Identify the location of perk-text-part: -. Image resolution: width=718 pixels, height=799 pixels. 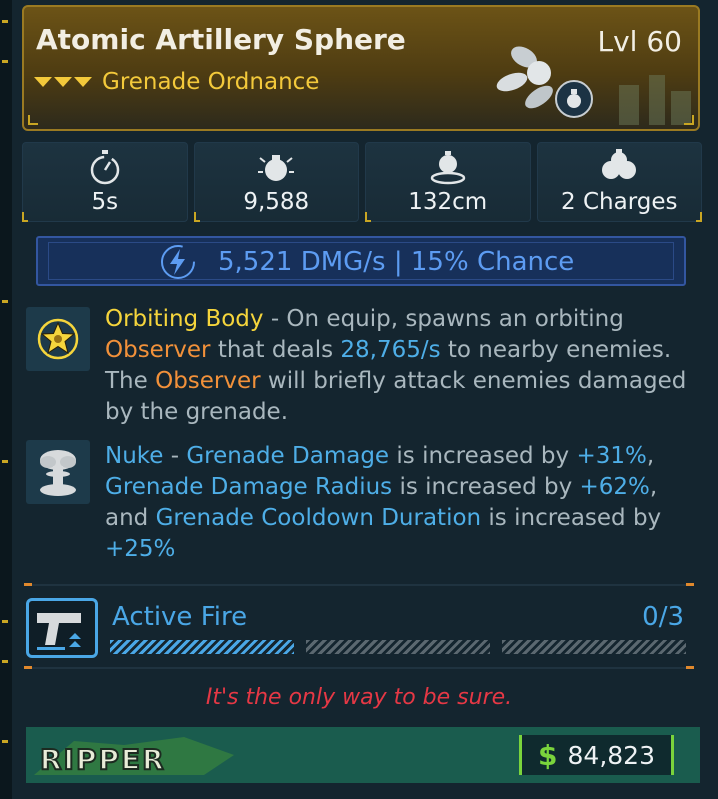
(175, 456).